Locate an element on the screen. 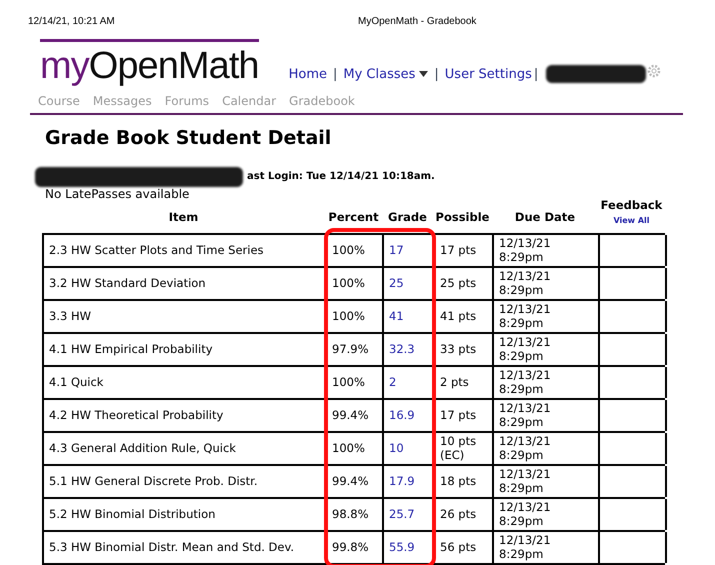 This screenshot has width=715, height=565. table-cell: 4.3 General Addition Rule, Quick is located at coordinates (142, 448).